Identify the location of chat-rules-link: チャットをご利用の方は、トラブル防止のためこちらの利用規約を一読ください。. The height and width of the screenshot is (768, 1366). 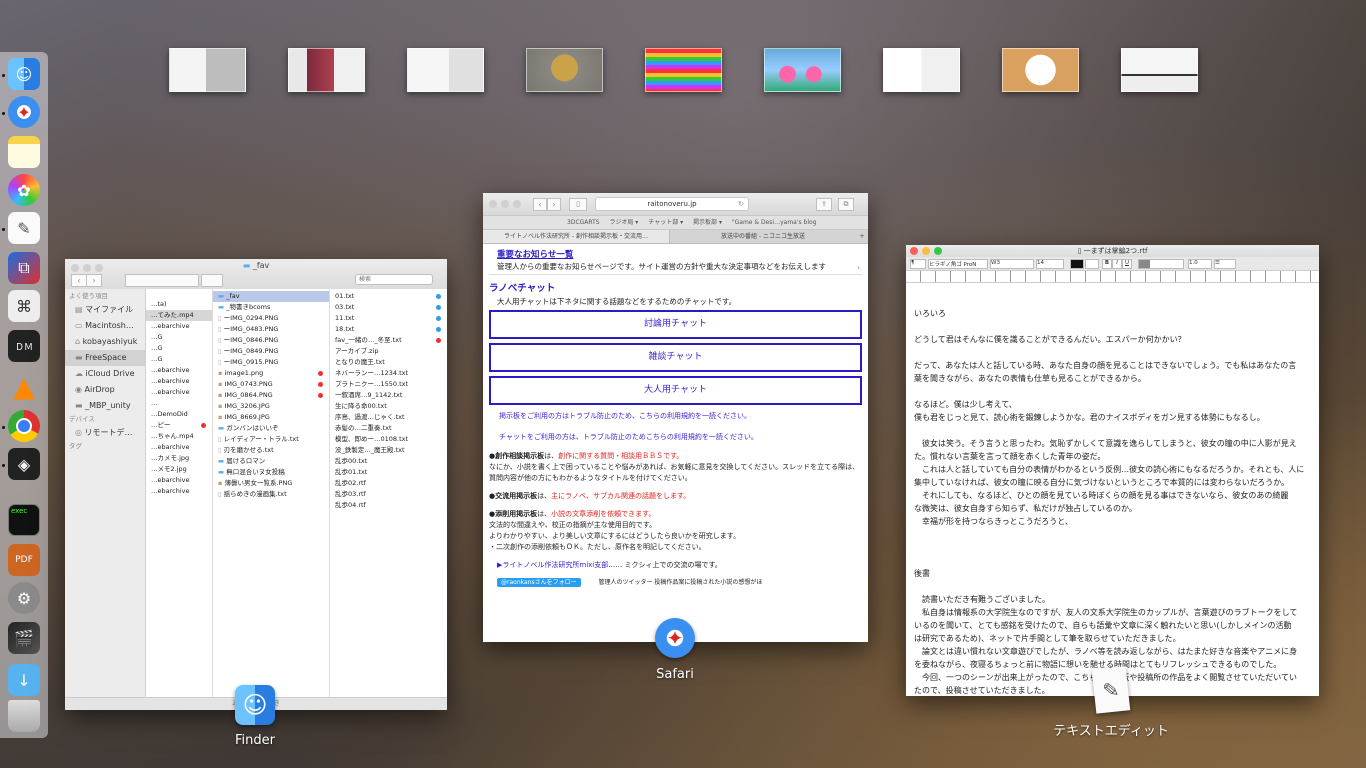
(675, 437).